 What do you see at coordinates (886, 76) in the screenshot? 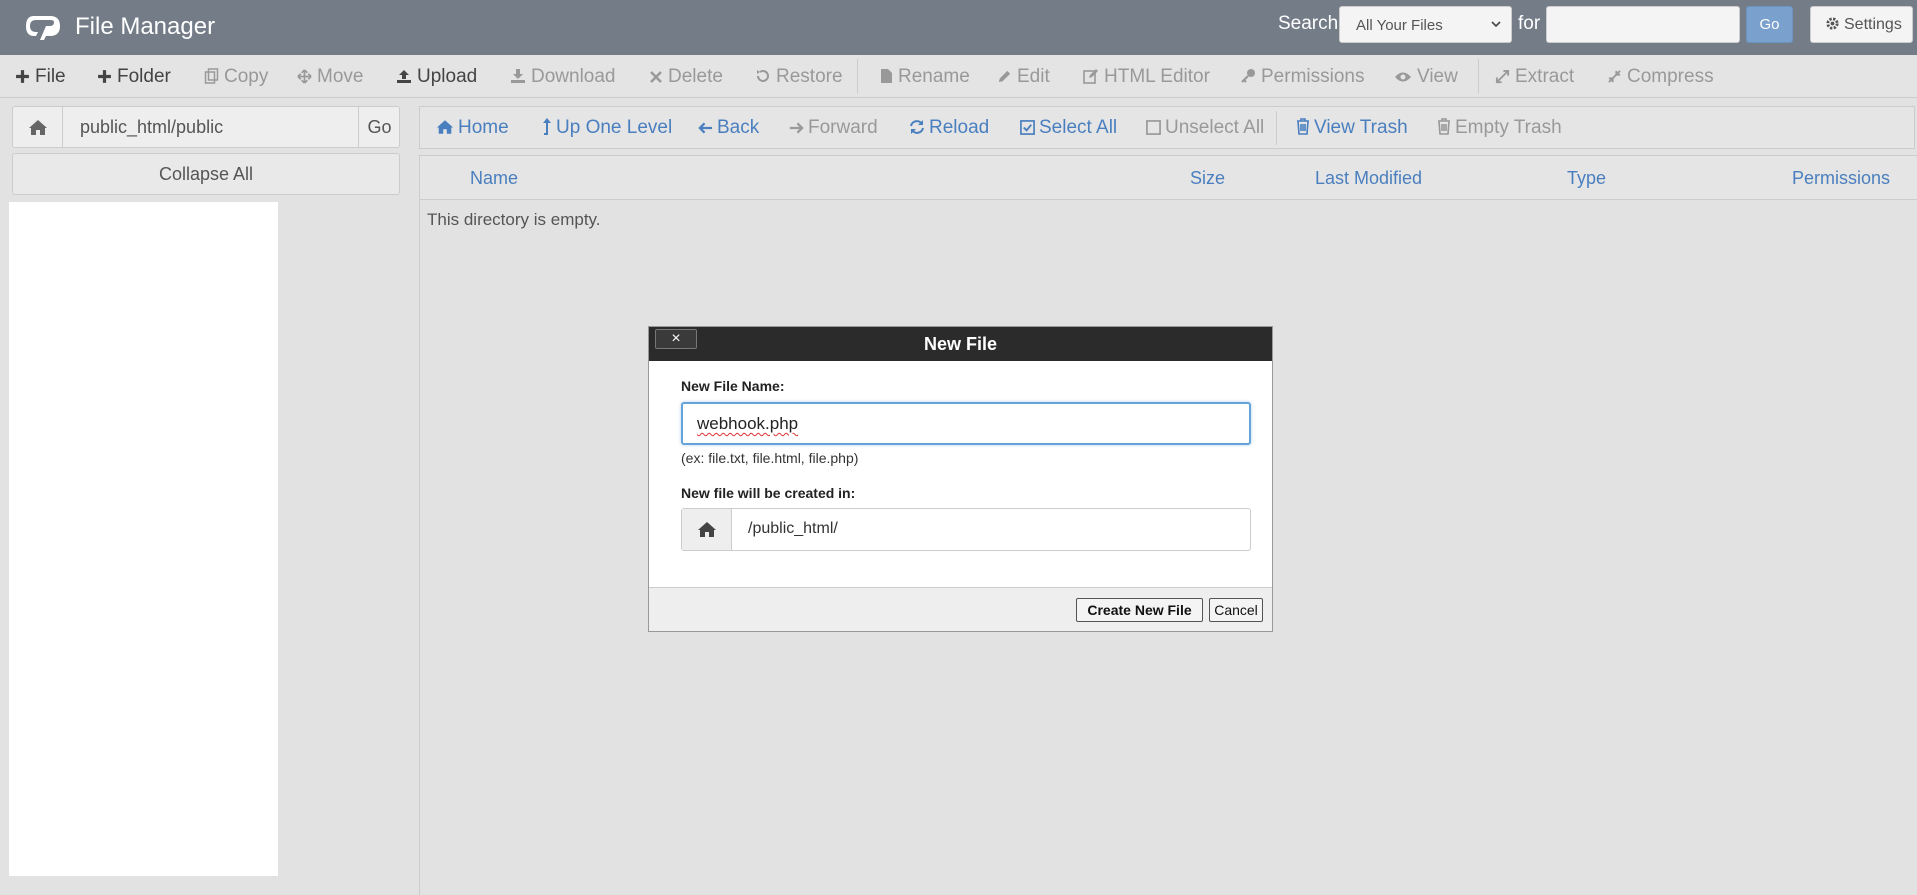
I see `file-icon` at bounding box center [886, 76].